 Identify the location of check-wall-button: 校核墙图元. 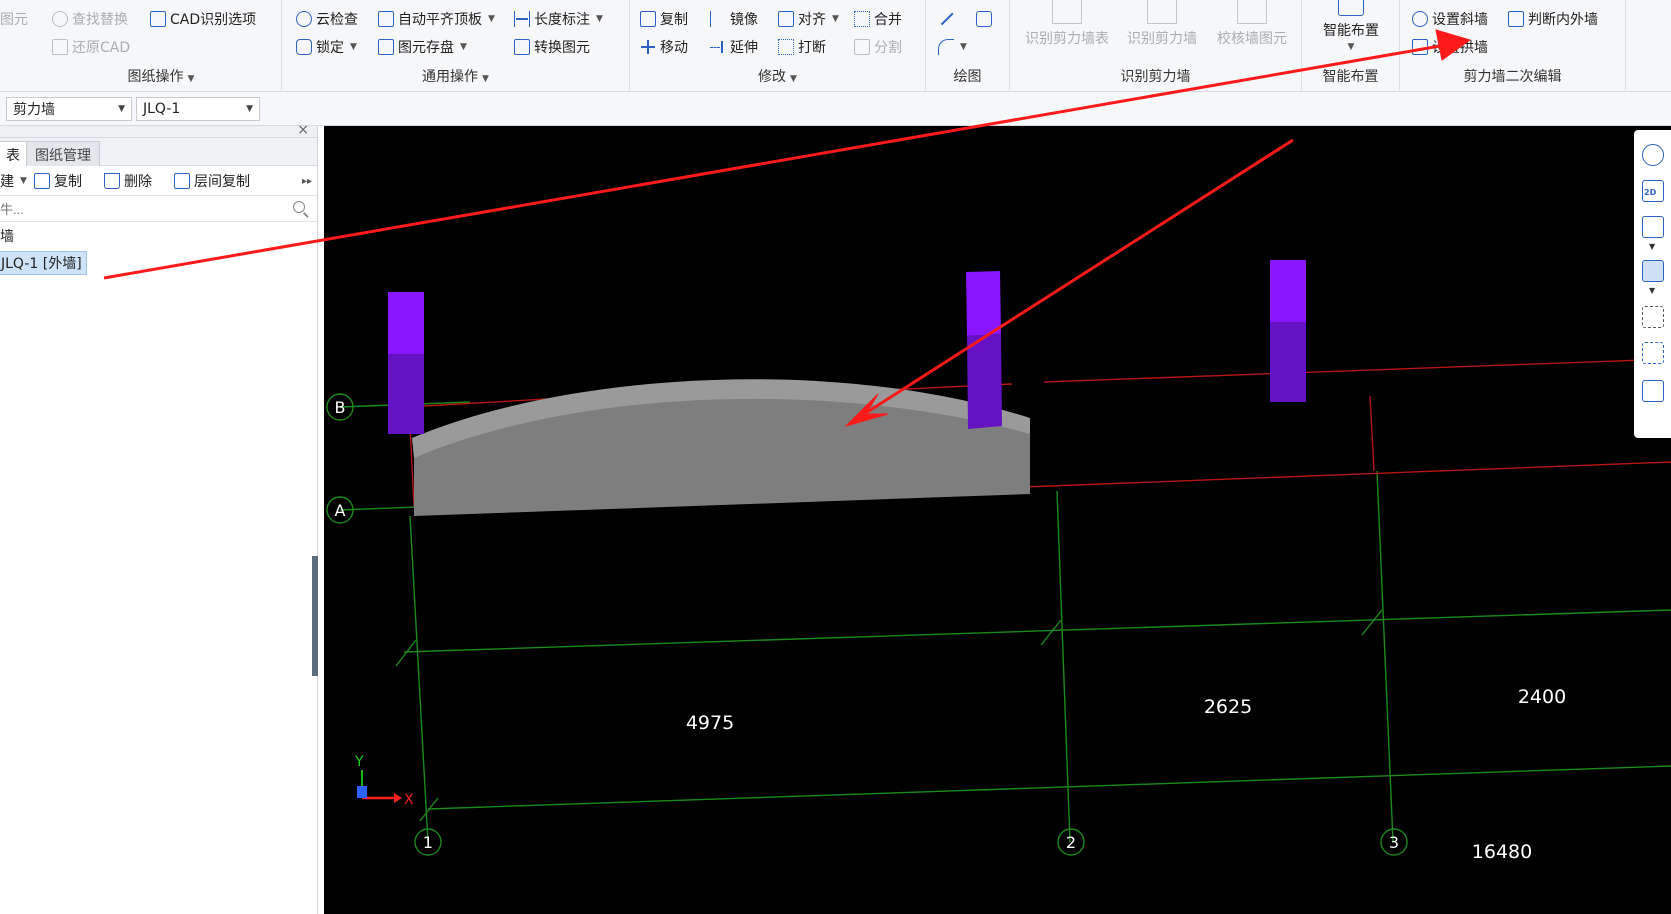
(1252, 24).